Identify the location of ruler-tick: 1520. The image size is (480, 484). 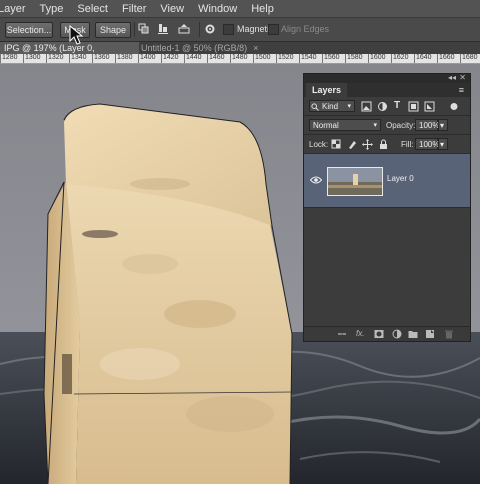
(285, 58).